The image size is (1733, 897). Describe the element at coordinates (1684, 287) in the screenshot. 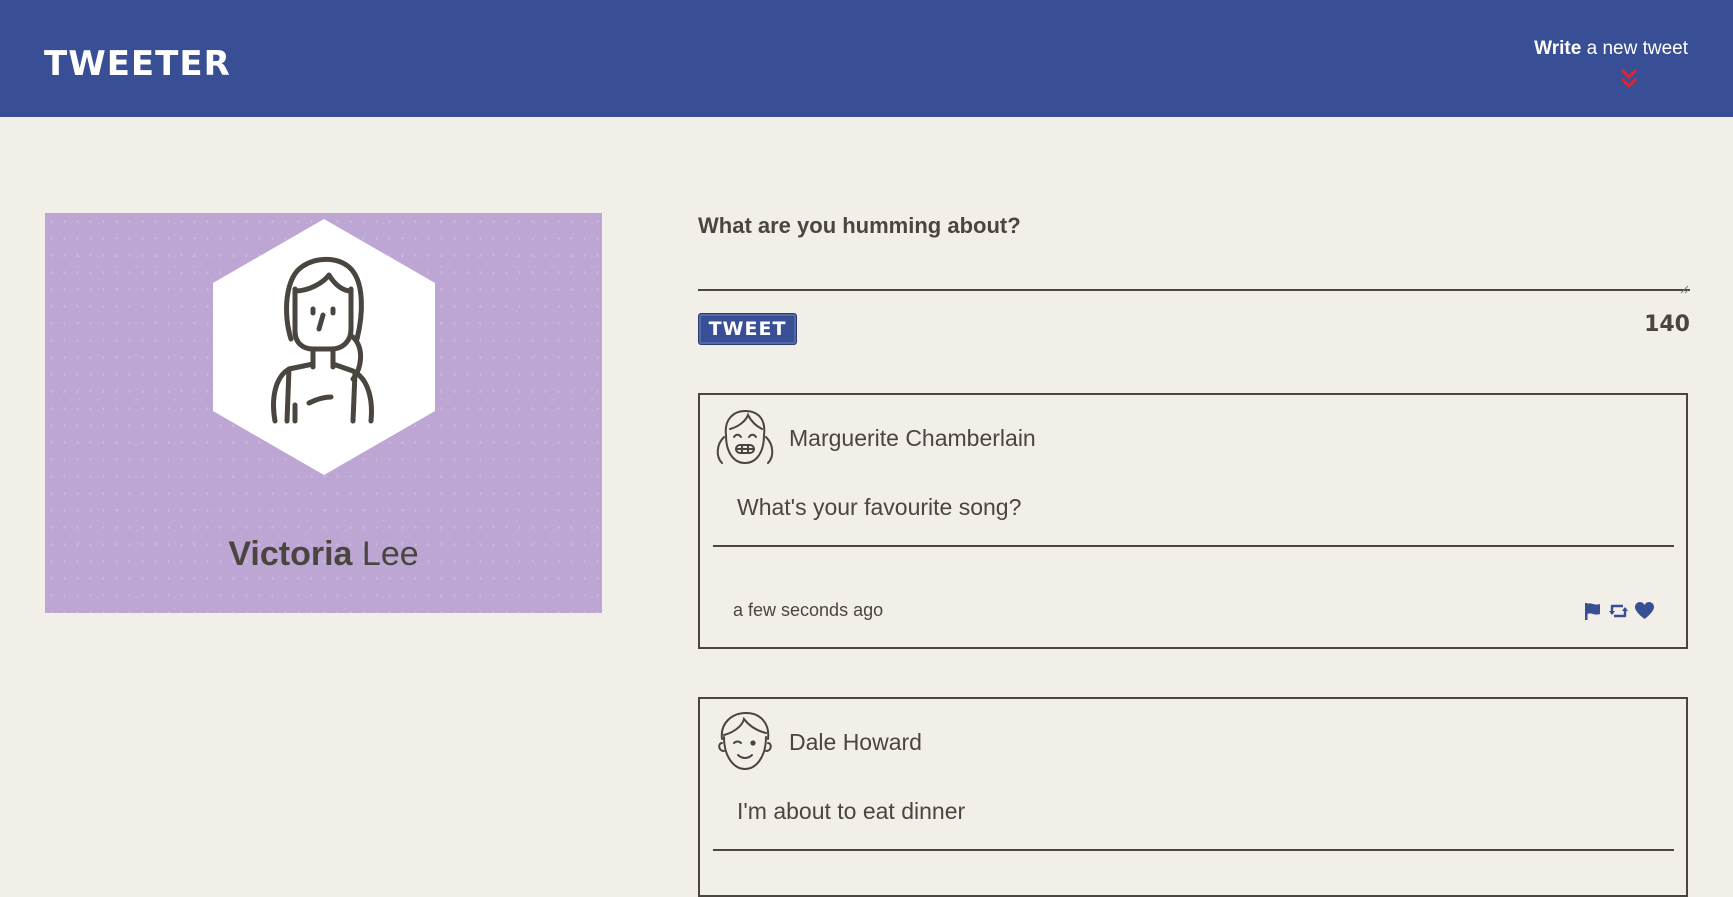

I see `resize-grip-icon` at that location.